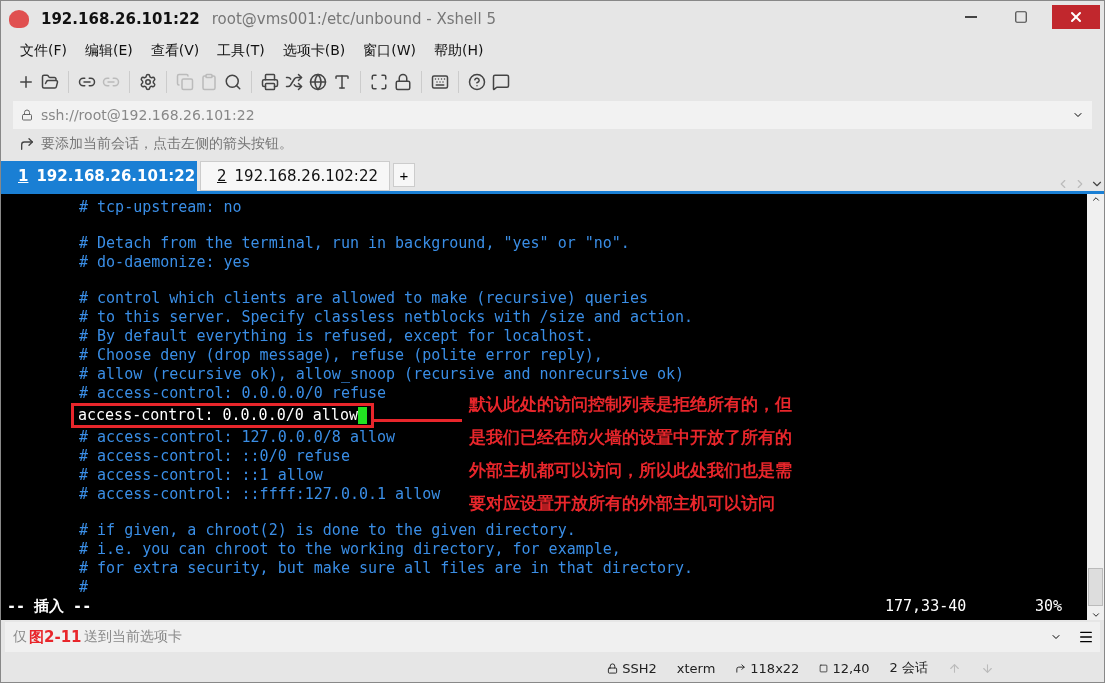 The image size is (1105, 683). Describe the element at coordinates (851, 668) in the screenshot. I see `cursor-status: 12,40` at that location.